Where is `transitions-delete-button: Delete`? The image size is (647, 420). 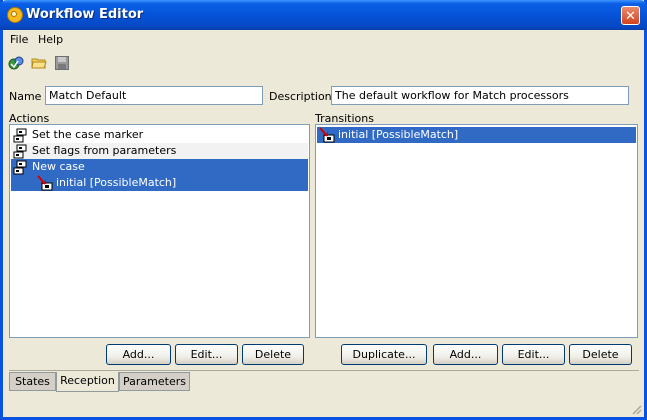 transitions-delete-button: Delete is located at coordinates (600, 354).